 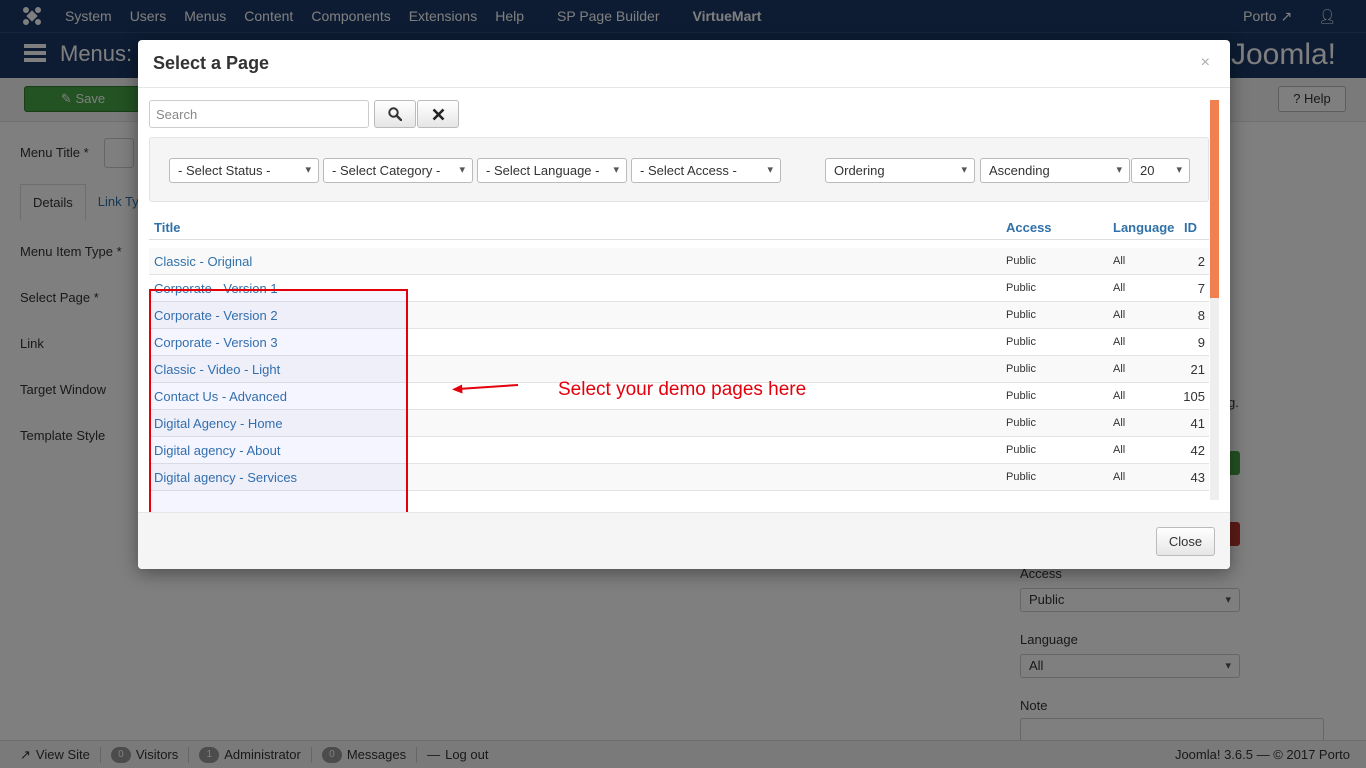 I want to click on scrollbar-track, so click(x=1214, y=300).